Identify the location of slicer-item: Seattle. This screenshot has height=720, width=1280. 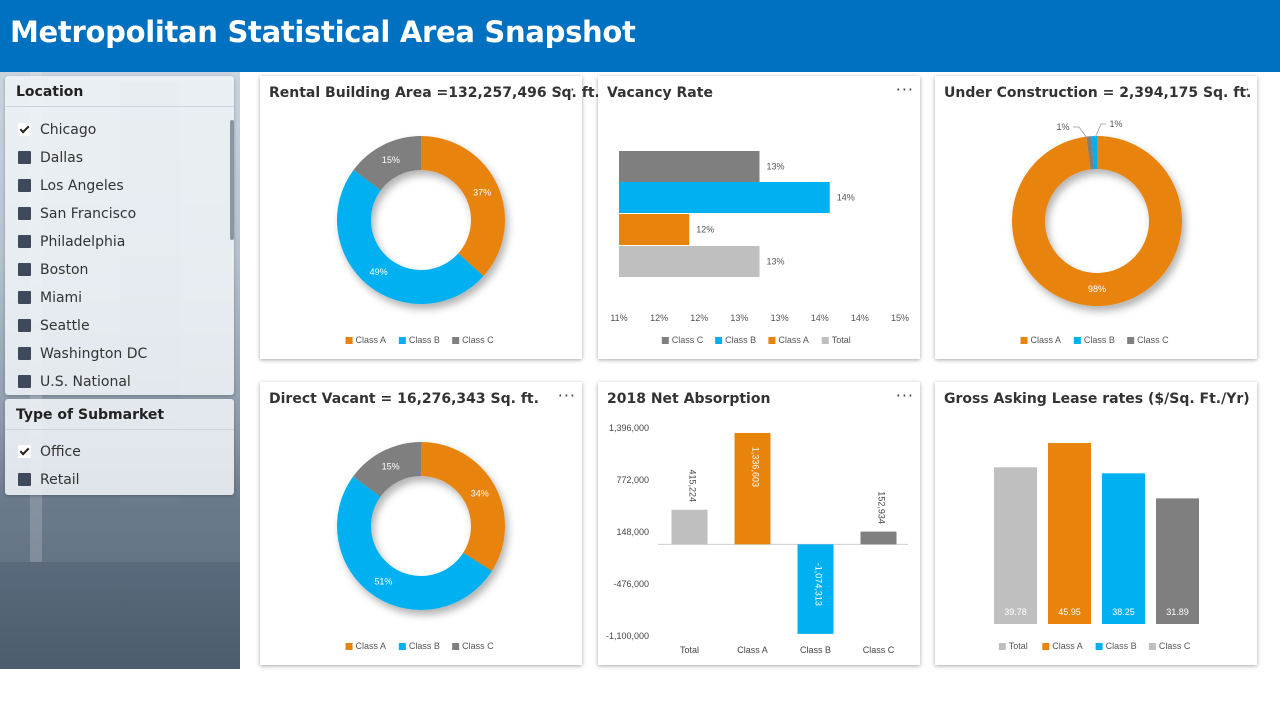
(119, 326).